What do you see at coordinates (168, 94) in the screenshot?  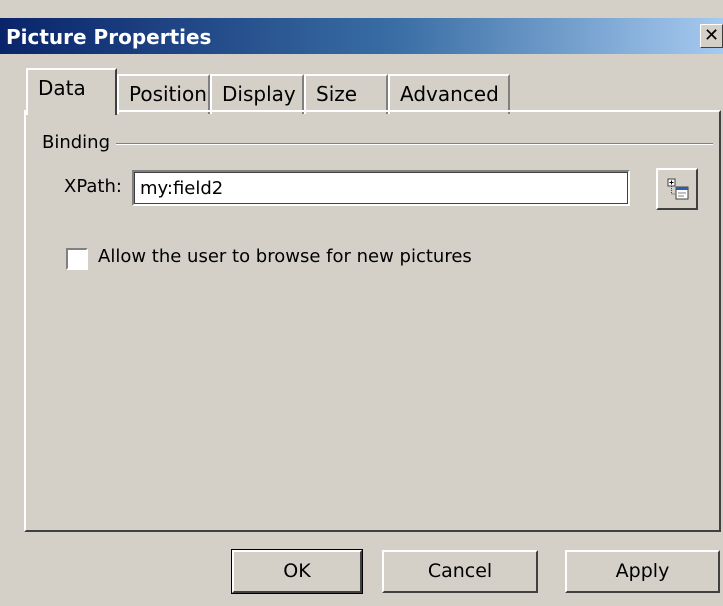 I see `tab-label: Position` at bounding box center [168, 94].